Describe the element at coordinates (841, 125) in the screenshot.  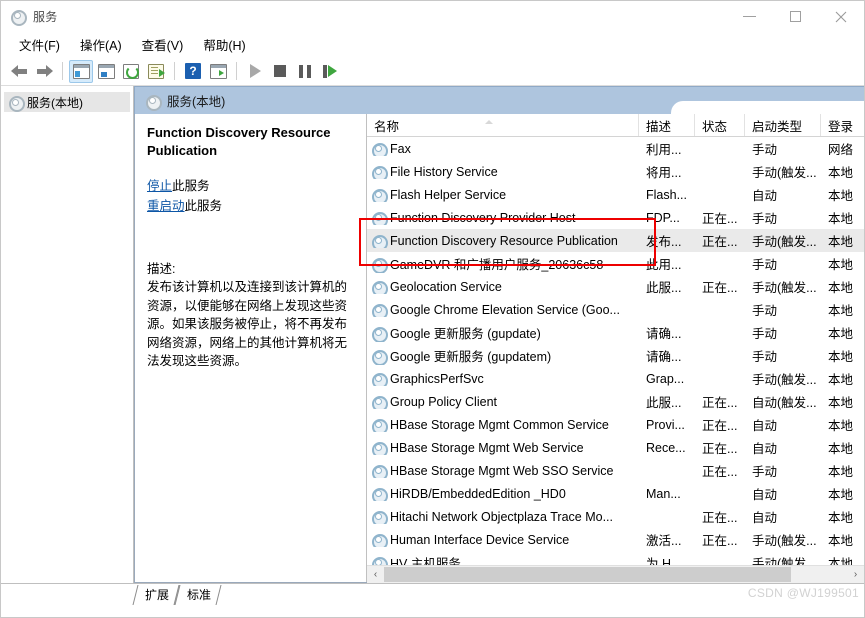
I see `column-header-logon-as: 登录` at that location.